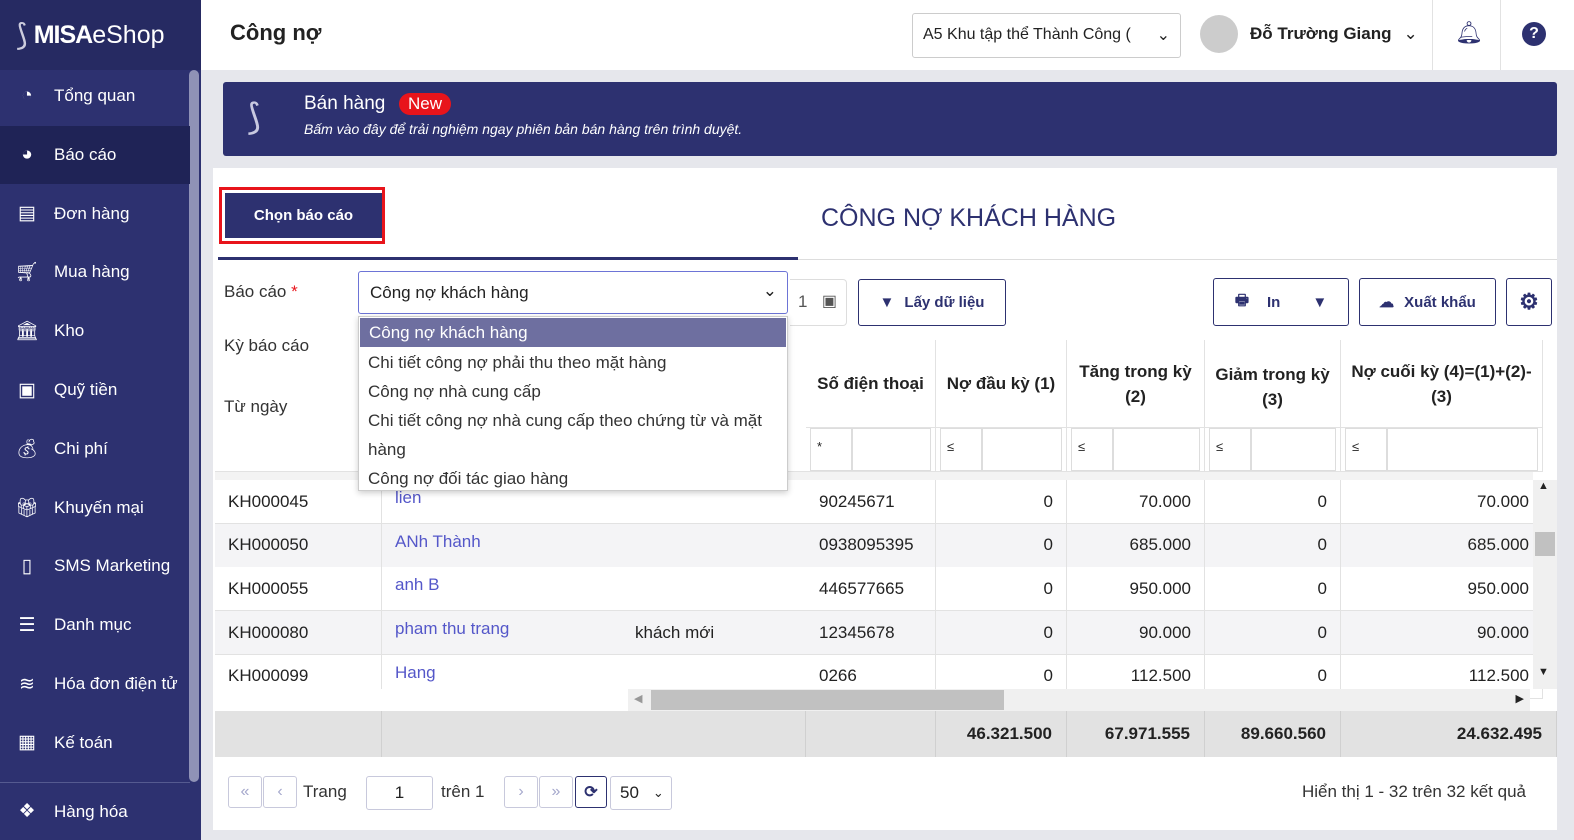  Describe the element at coordinates (1442, 384) in the screenshot. I see `column-header: Nợ cuối kỳ (4)=(1)+(2)-(3)` at that location.